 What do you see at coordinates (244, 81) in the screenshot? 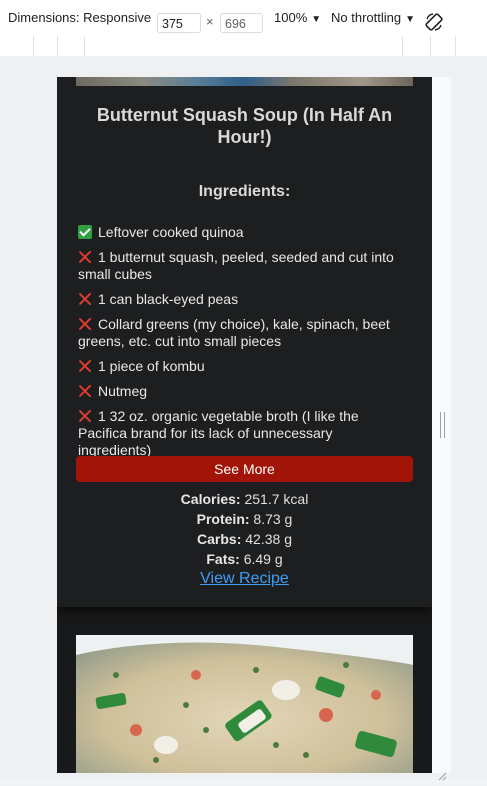
I see `recipe-image` at bounding box center [244, 81].